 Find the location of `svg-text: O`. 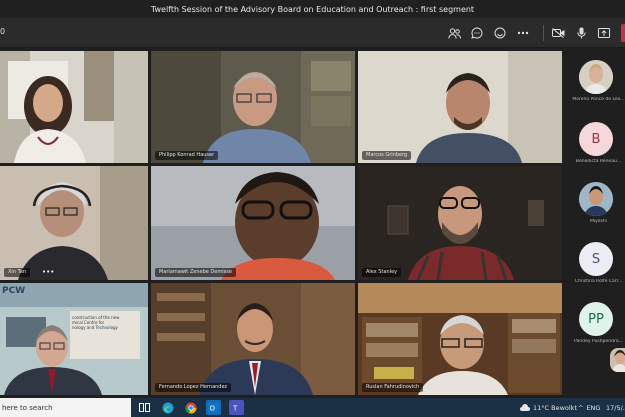

svg-text: O is located at coordinates (213, 409).